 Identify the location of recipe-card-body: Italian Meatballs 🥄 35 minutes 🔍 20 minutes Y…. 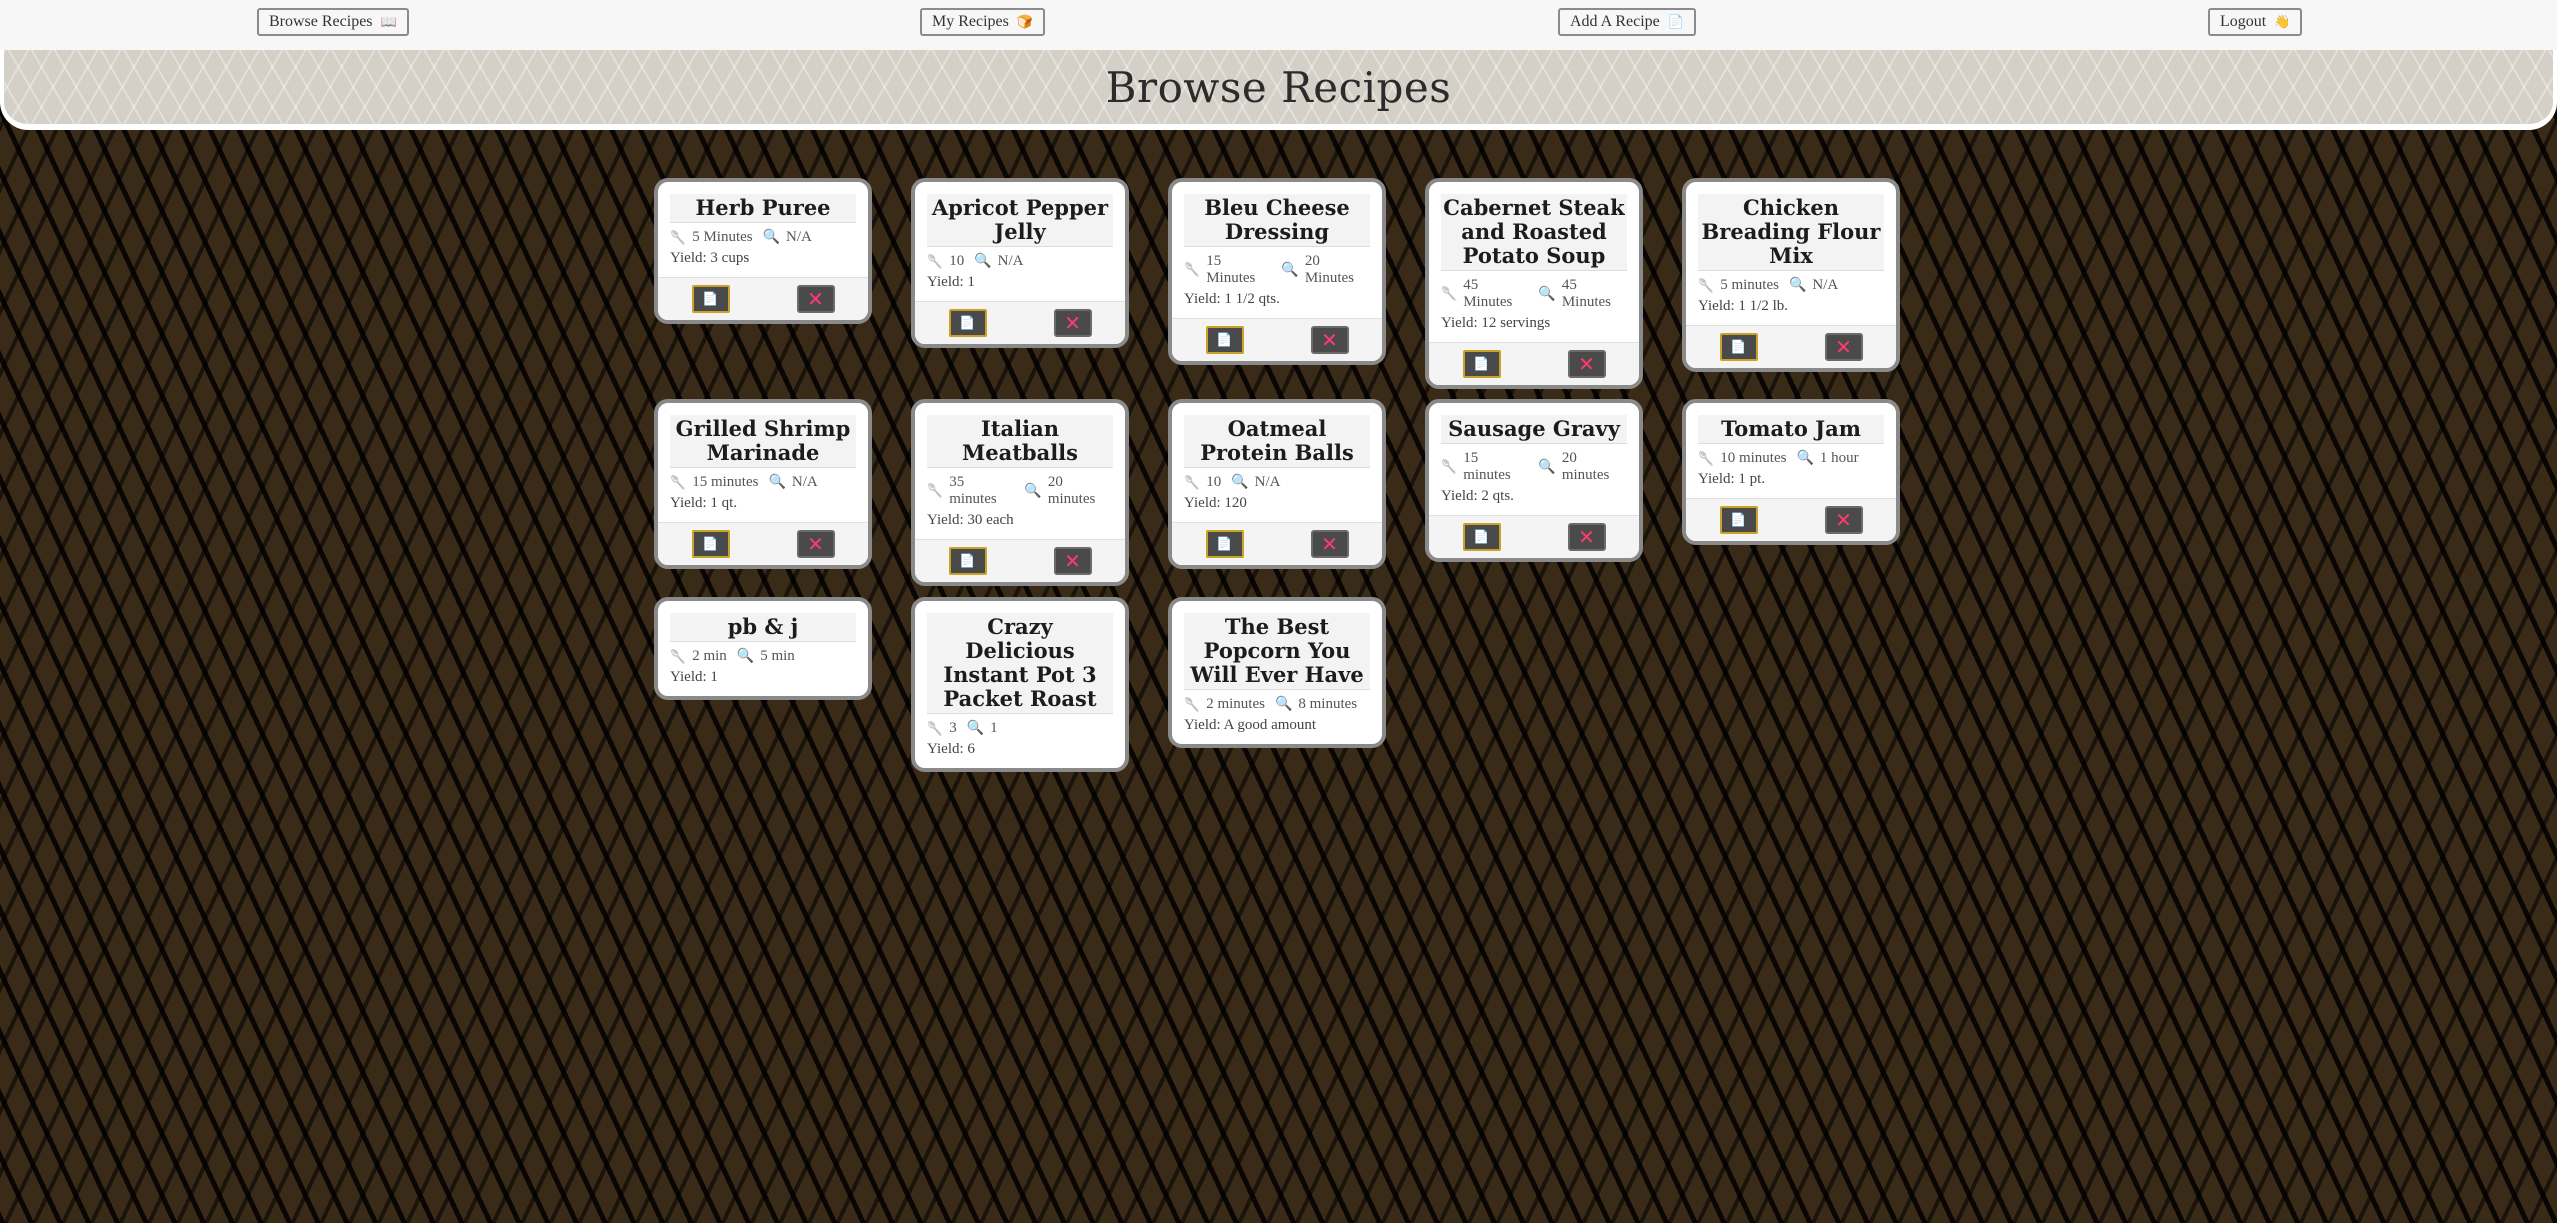
(1020, 471).